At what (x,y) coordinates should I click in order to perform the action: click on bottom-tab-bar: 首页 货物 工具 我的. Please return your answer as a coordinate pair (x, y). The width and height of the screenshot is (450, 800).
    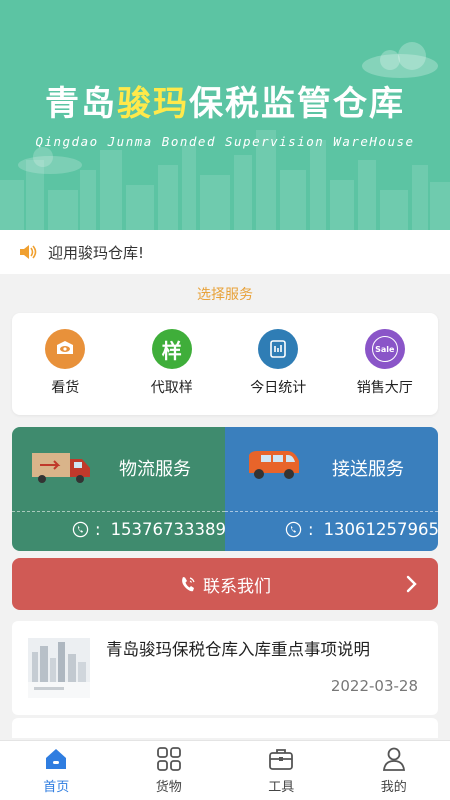
    Looking at the image, I should click on (225, 770).